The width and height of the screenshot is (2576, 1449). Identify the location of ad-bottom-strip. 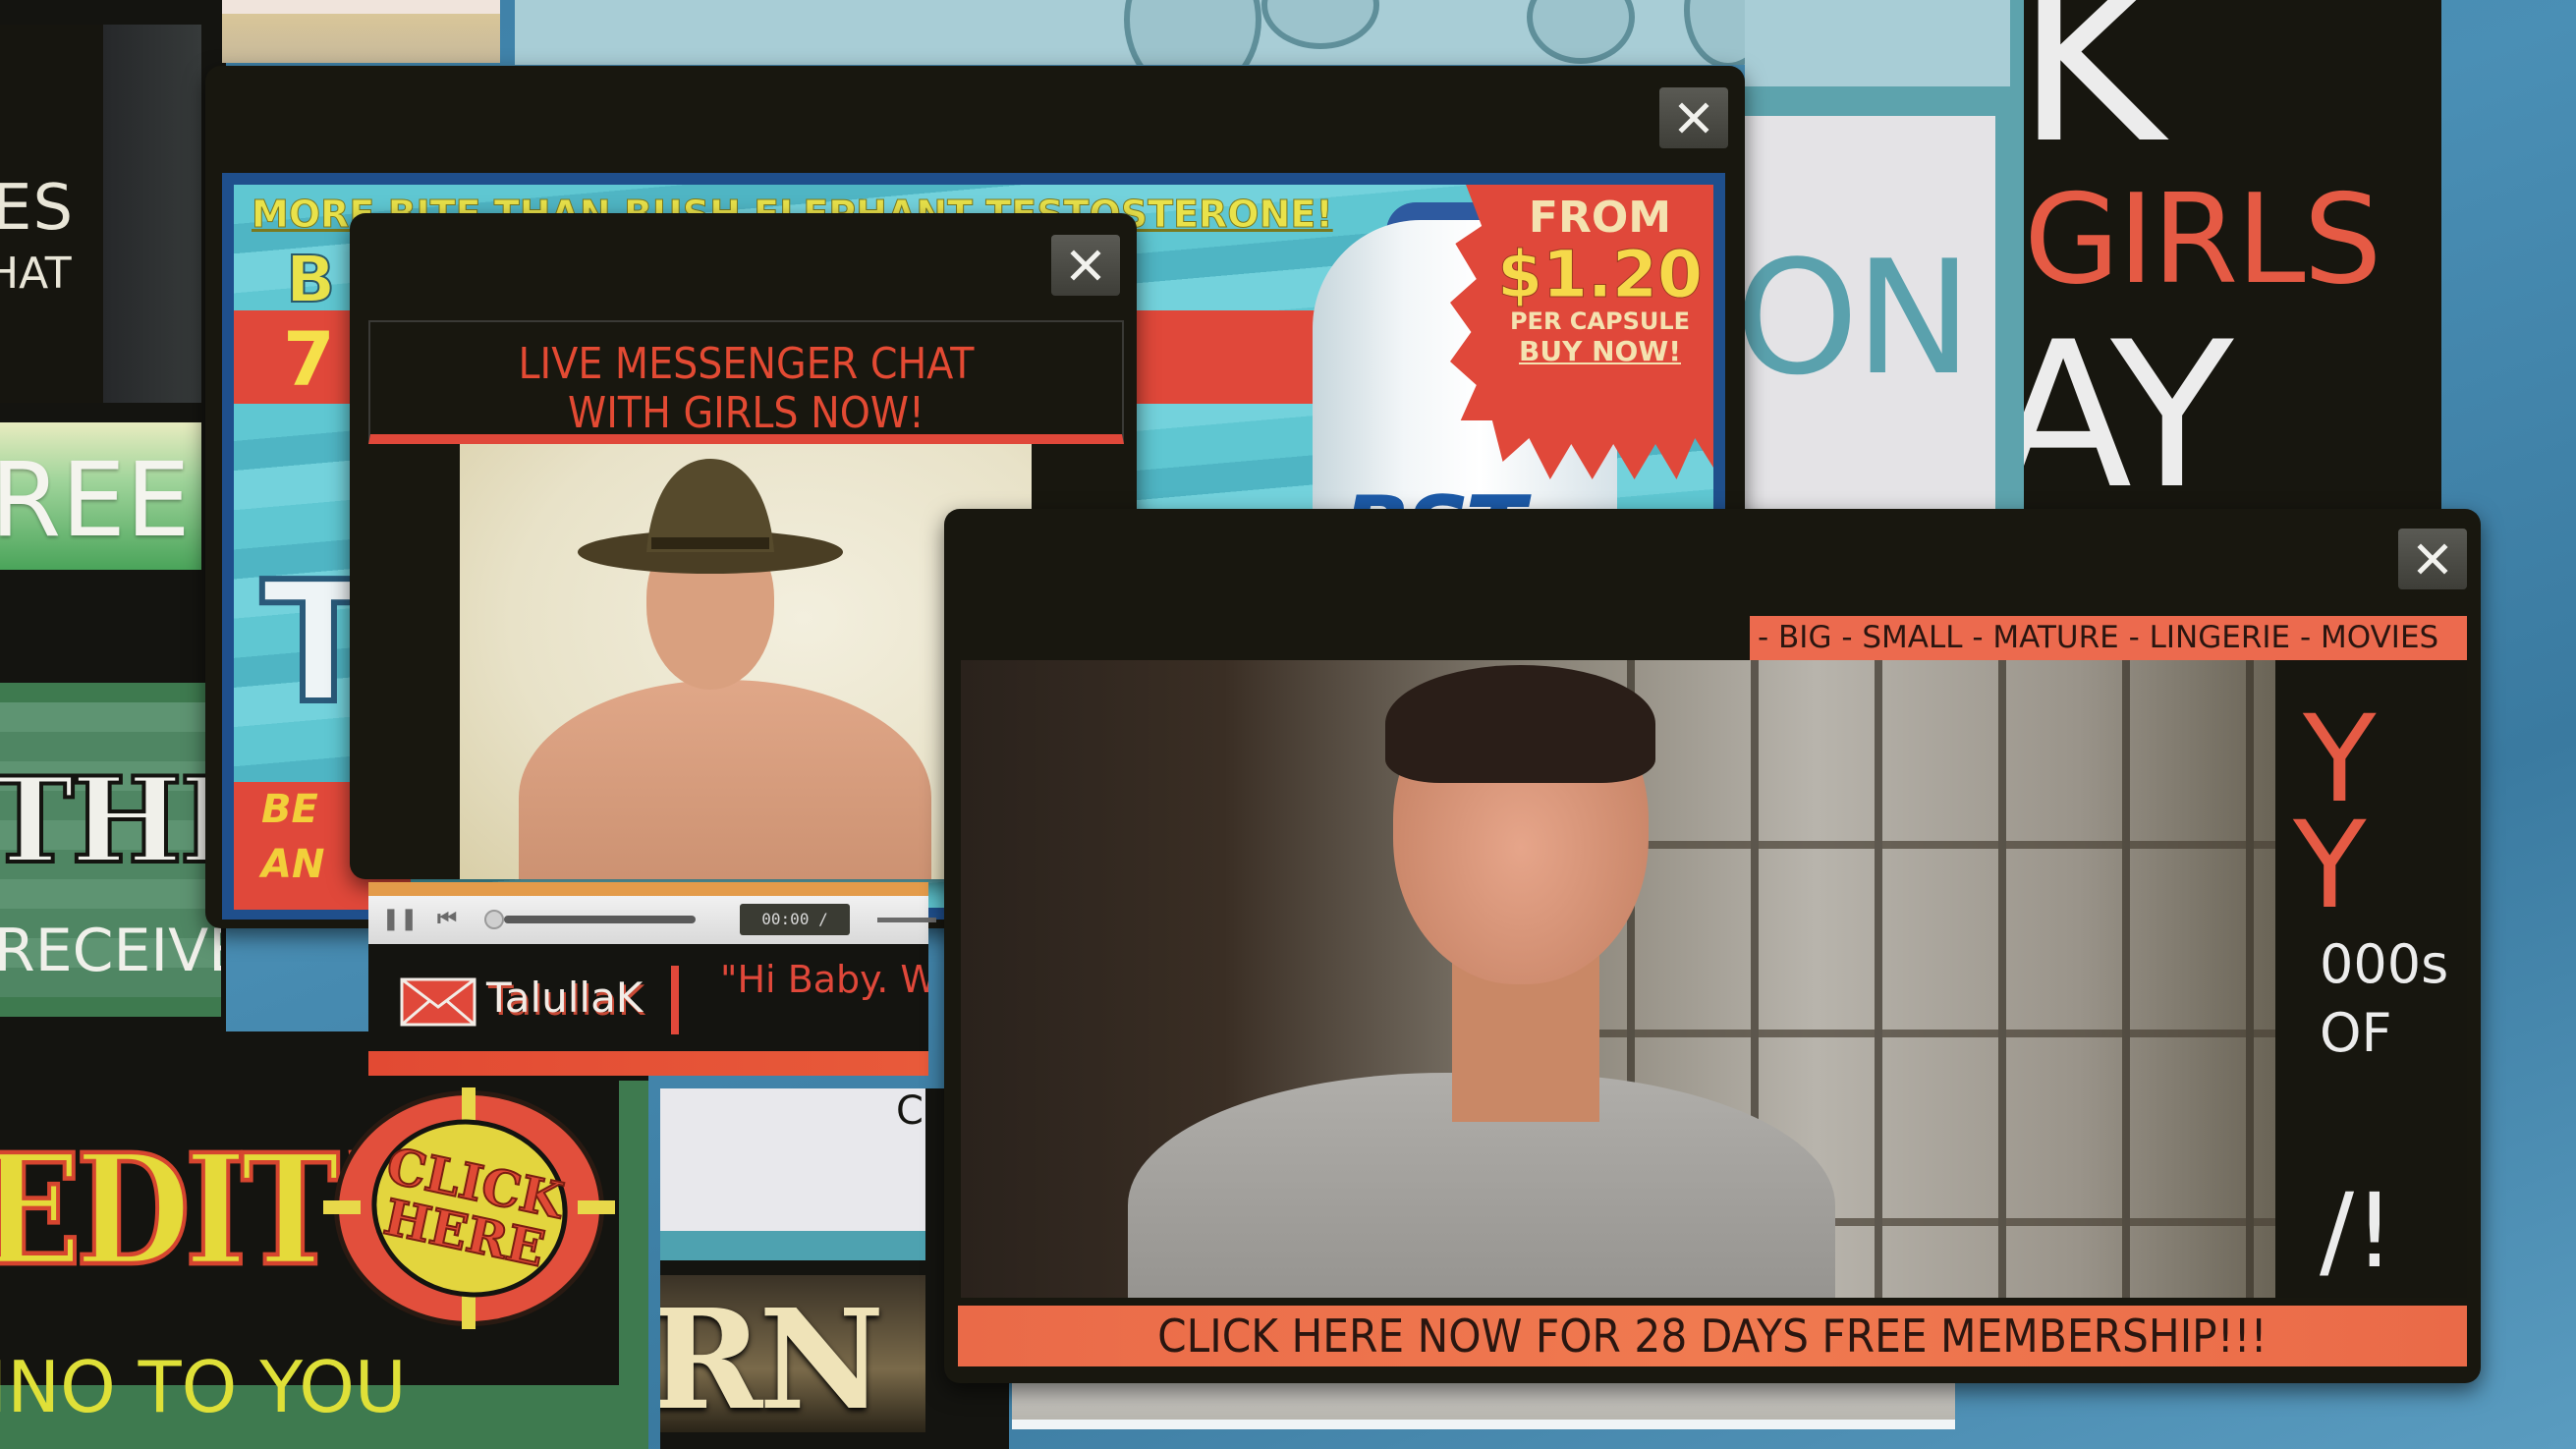
(1483, 1402).